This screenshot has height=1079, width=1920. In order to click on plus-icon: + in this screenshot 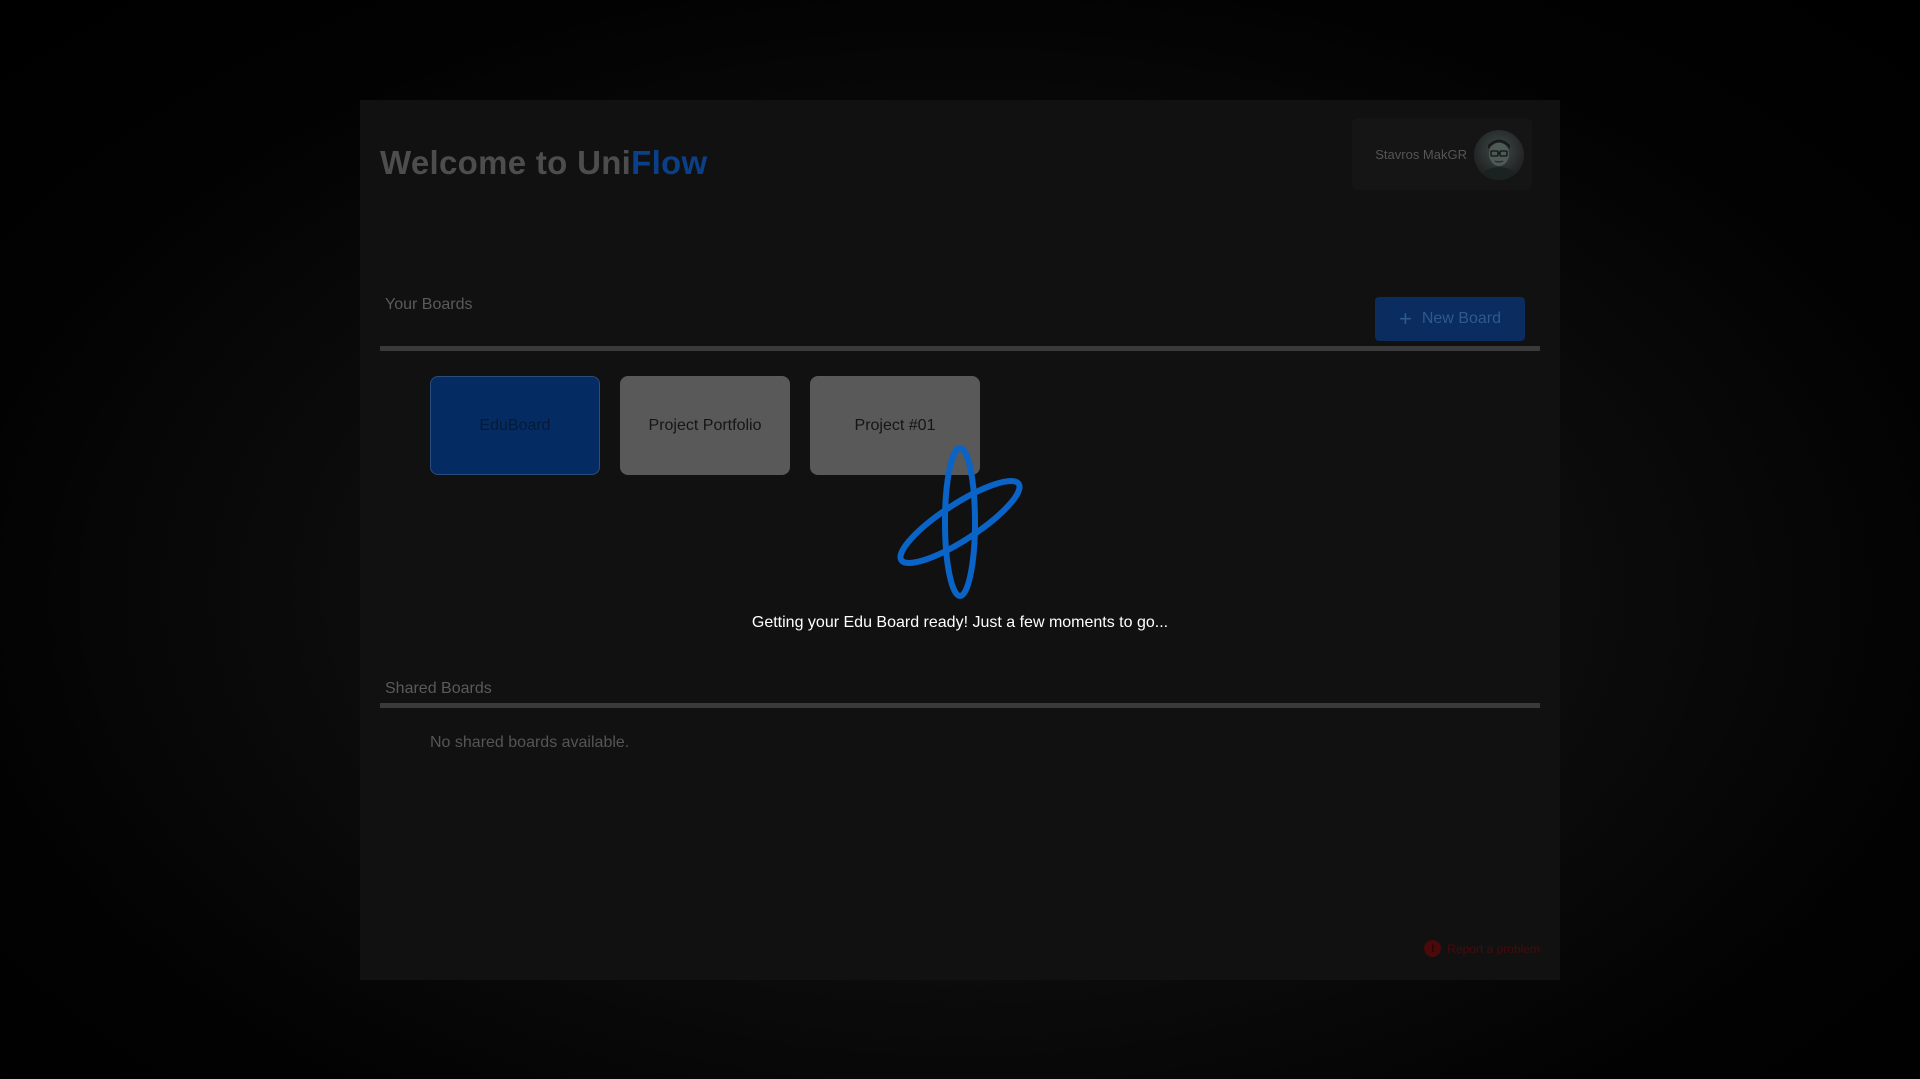, I will do `click(1405, 318)`.